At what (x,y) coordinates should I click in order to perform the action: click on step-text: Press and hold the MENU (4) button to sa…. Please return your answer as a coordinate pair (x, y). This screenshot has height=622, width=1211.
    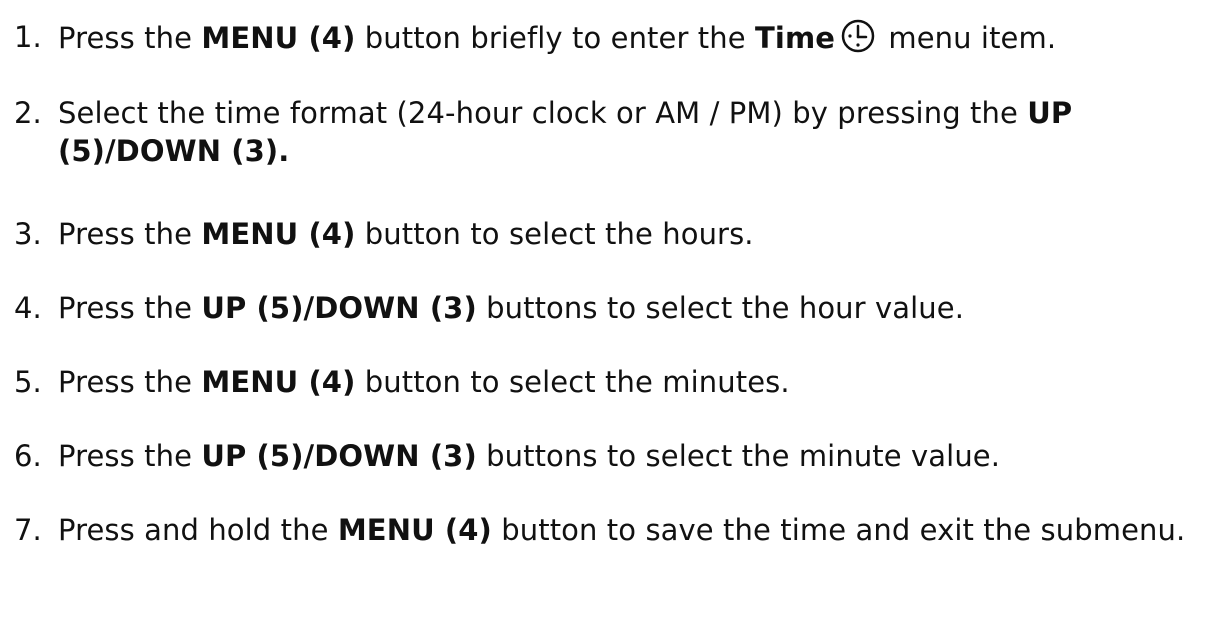
    Looking at the image, I should click on (628, 530).